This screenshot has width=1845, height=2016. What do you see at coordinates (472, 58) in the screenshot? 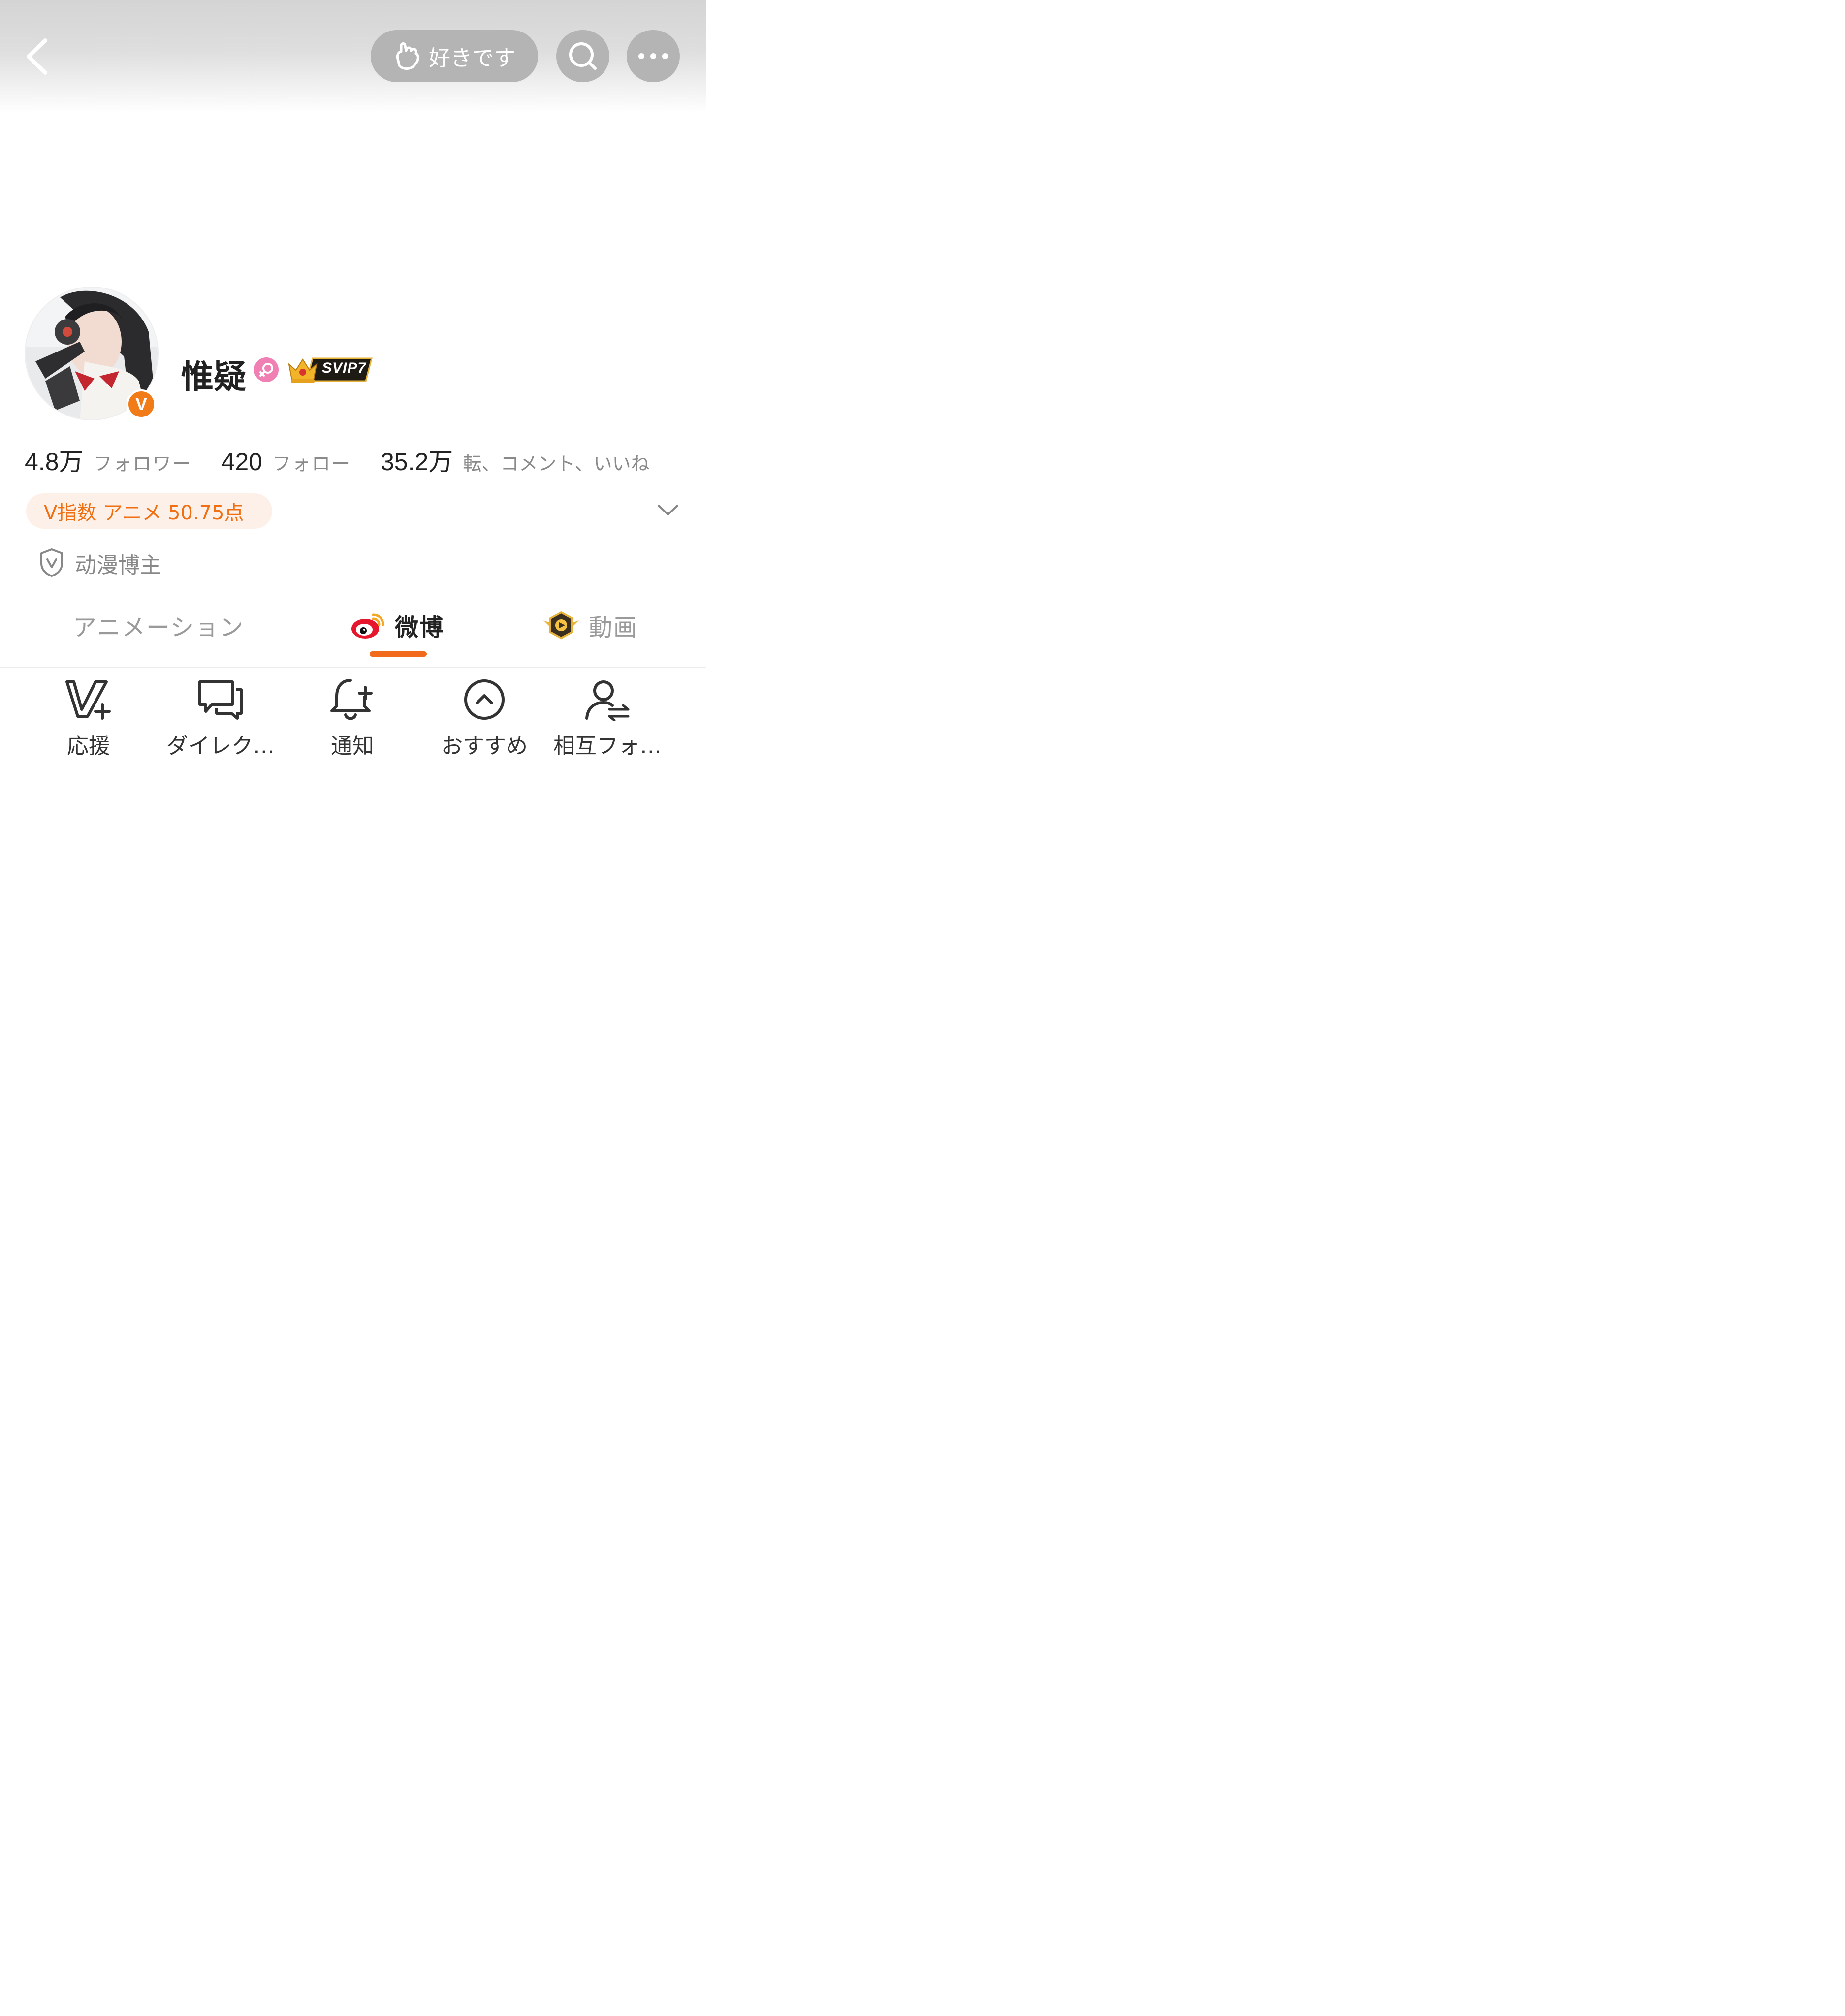
I see `like-label: 好きです` at bounding box center [472, 58].